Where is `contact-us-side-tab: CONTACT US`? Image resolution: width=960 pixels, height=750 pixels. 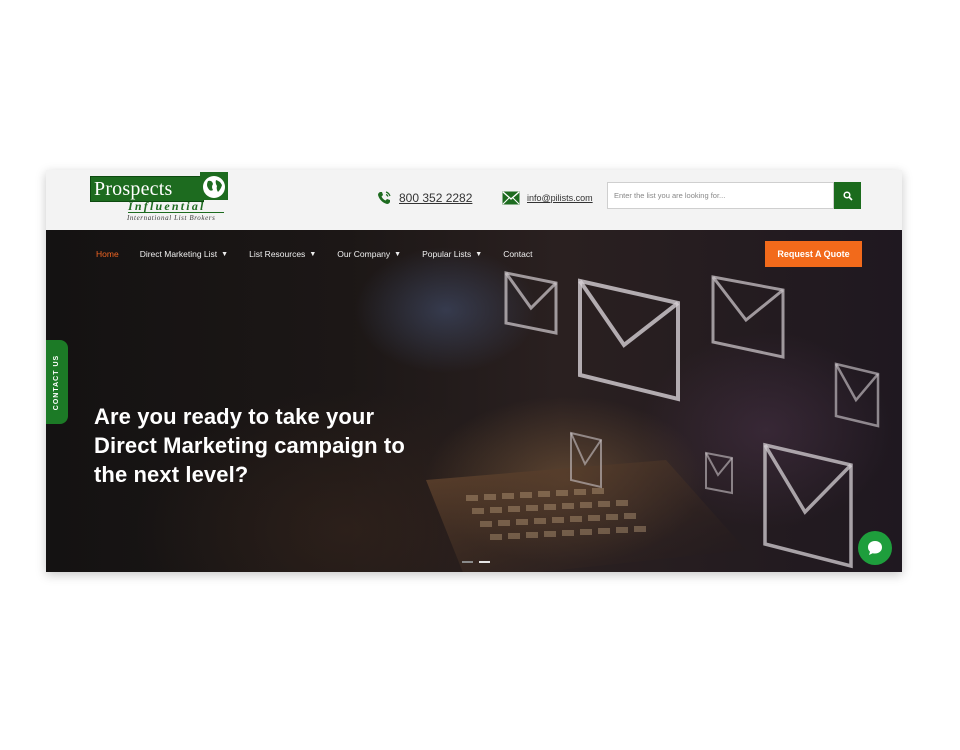
contact-us-side-tab: CONTACT US is located at coordinates (57, 382).